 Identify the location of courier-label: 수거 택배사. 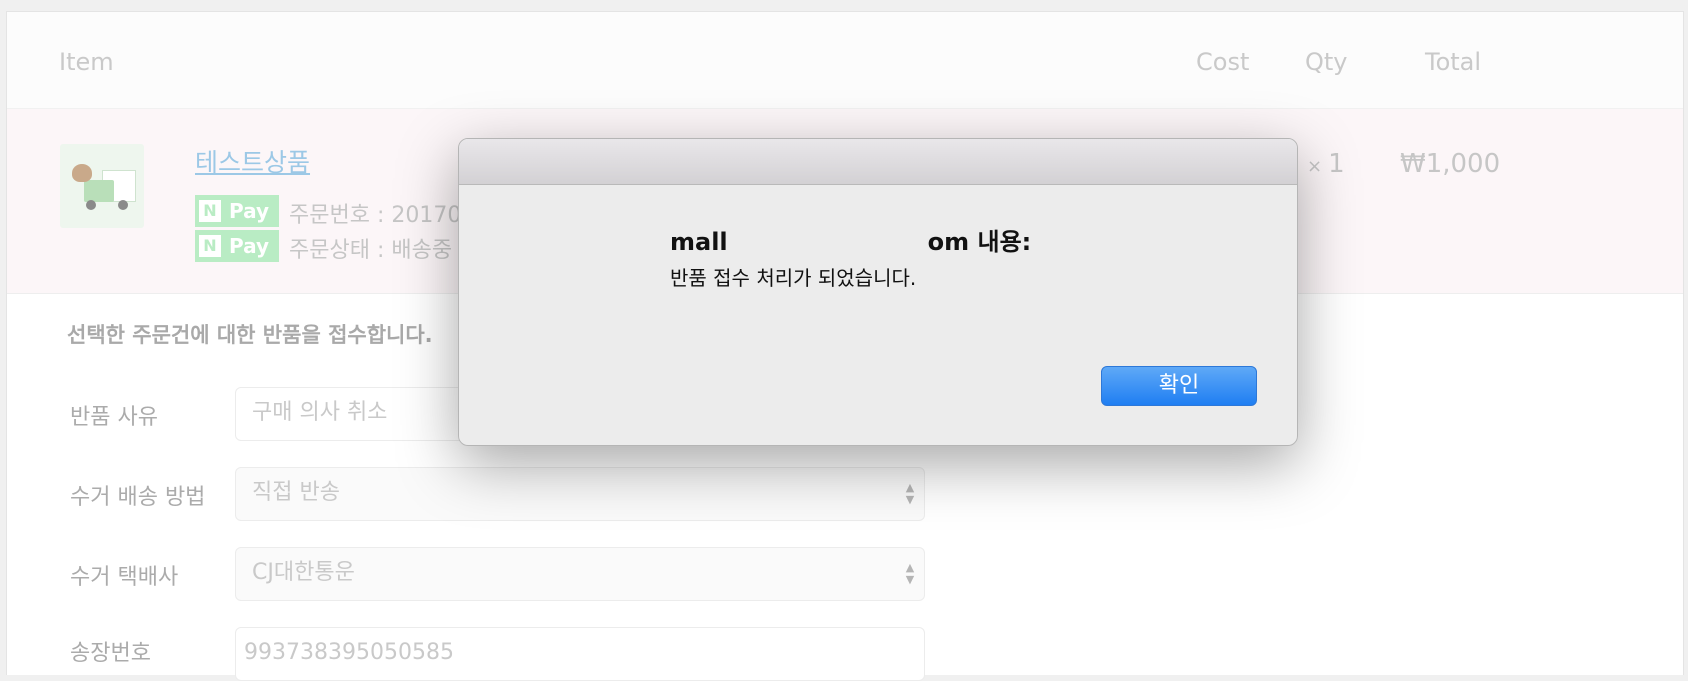
(124, 577).